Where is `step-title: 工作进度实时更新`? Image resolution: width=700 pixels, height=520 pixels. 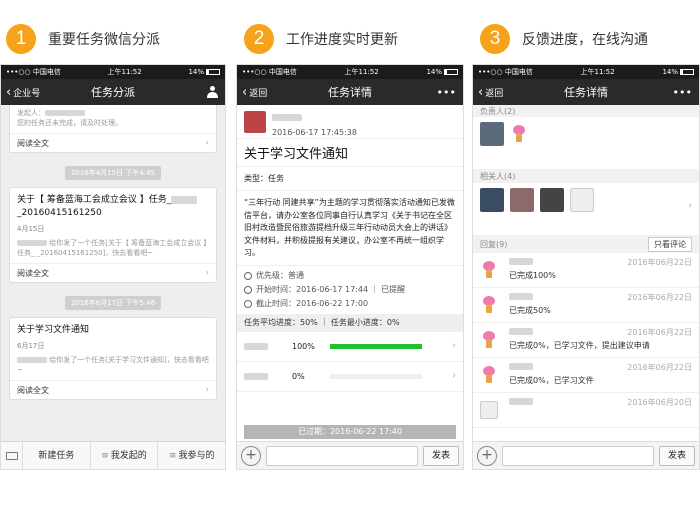
step-title: 工作进度实时更新 is located at coordinates (342, 40).